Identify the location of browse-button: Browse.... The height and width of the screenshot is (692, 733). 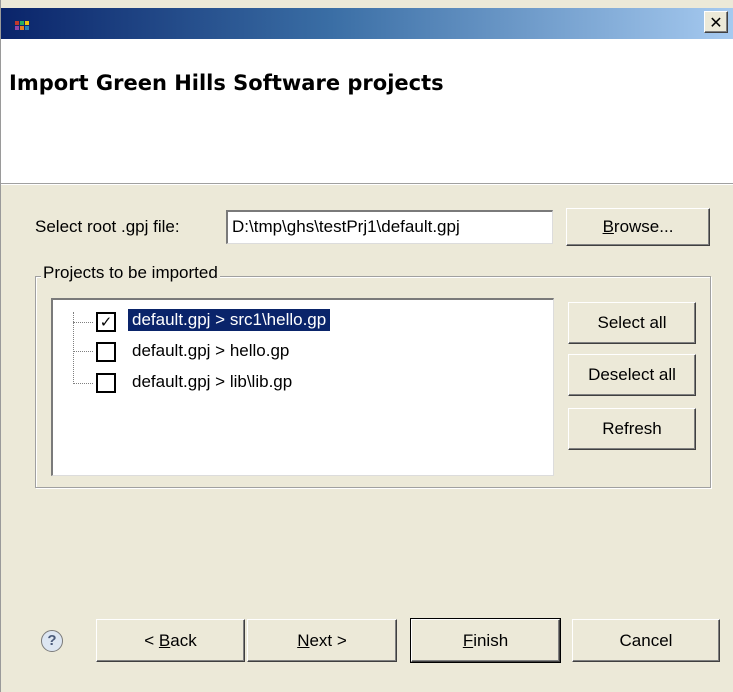
(638, 227).